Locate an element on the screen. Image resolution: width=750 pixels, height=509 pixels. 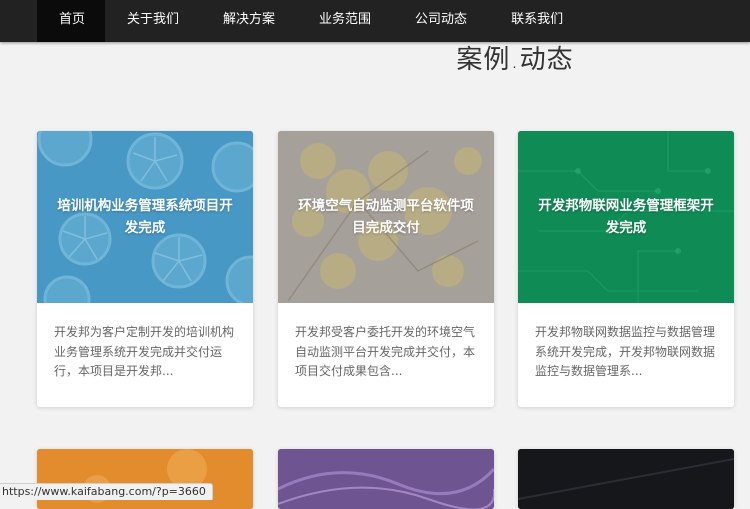
top-navbar: 首页 关于我们 解决方案 业务范围 公司动态 联系我们 is located at coordinates (375, 21).